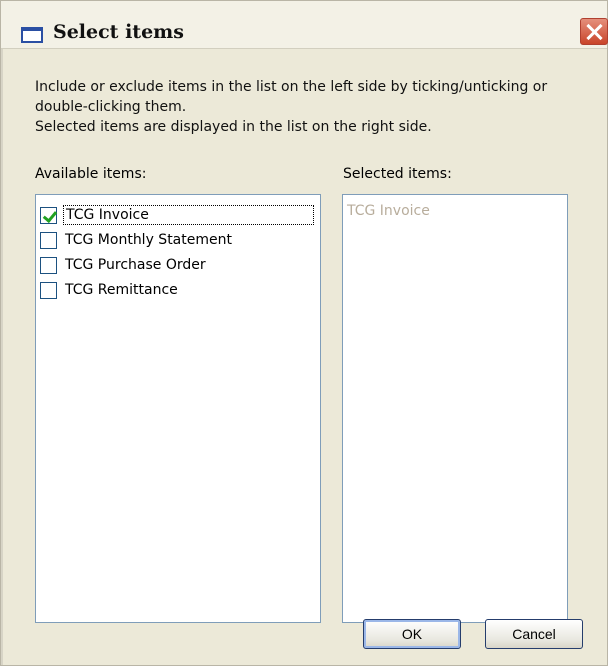  Describe the element at coordinates (304, 25) in the screenshot. I see `title-bar: Select items` at that location.